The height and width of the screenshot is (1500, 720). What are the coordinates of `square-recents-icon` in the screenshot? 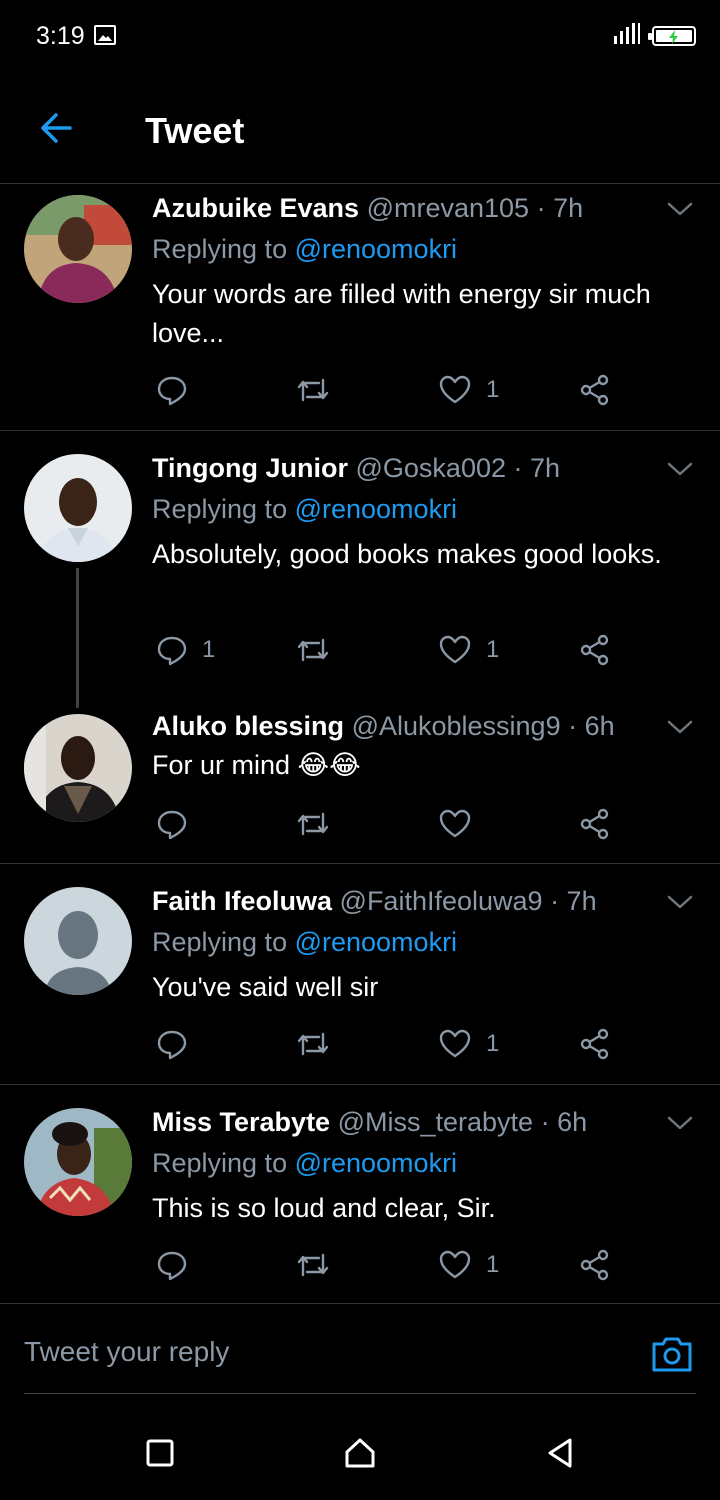 It's located at (160, 1453).